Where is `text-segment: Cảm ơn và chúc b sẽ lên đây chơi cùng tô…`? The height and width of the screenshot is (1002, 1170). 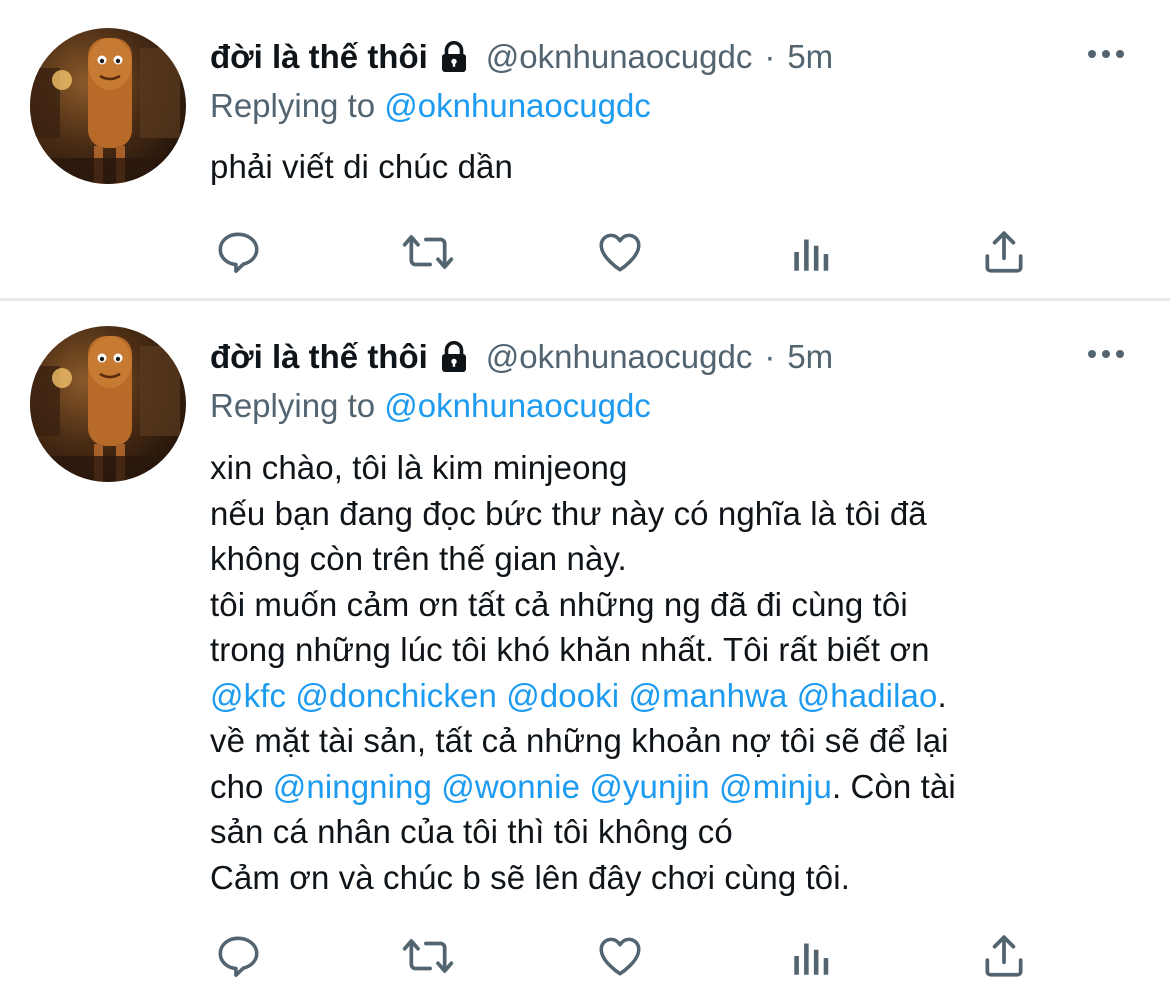 text-segment: Cảm ơn và chúc b sẽ lên đây chơi cùng tô… is located at coordinates (530, 877).